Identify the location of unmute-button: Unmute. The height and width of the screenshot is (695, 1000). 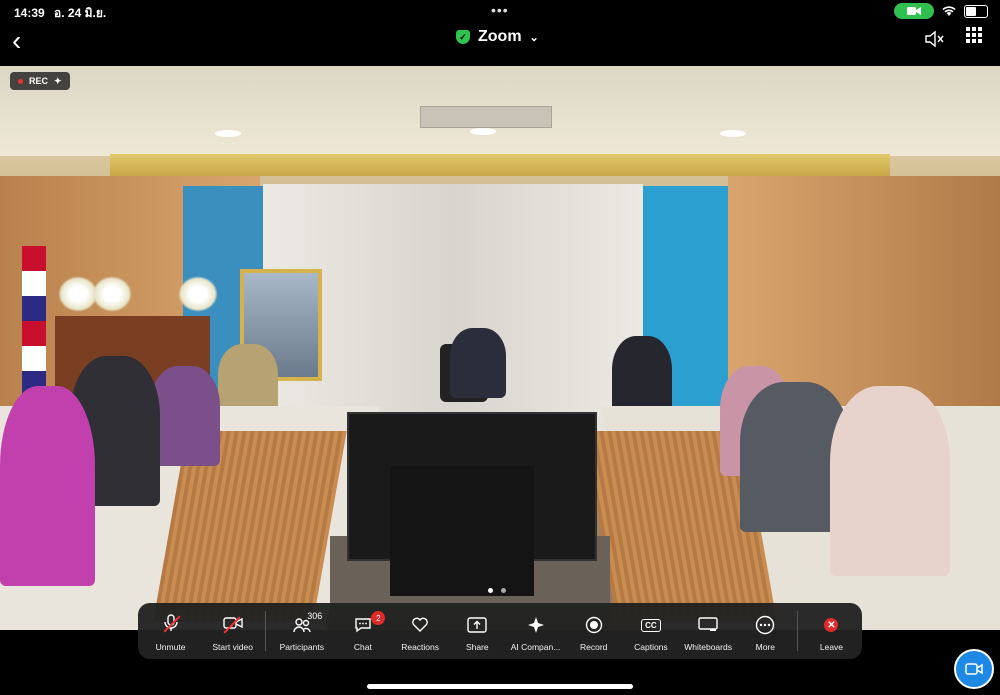
(170, 631).